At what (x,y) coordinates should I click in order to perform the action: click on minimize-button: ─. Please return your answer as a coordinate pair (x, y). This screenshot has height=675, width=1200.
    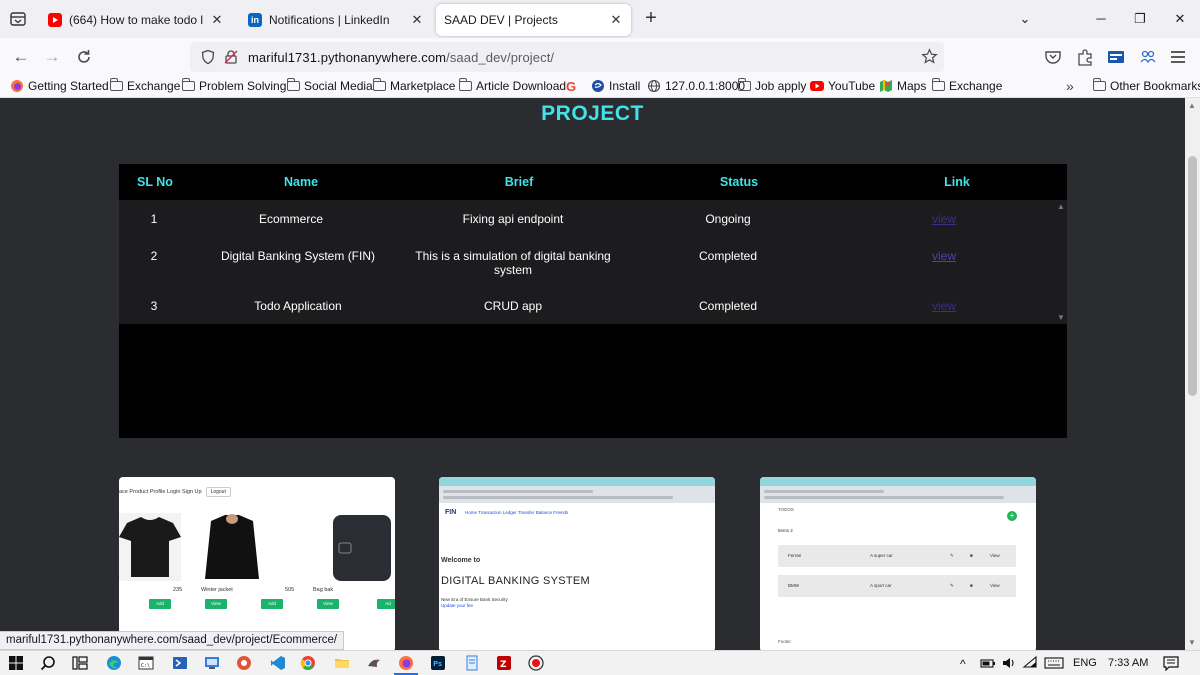
    Looking at the image, I should click on (1101, 19).